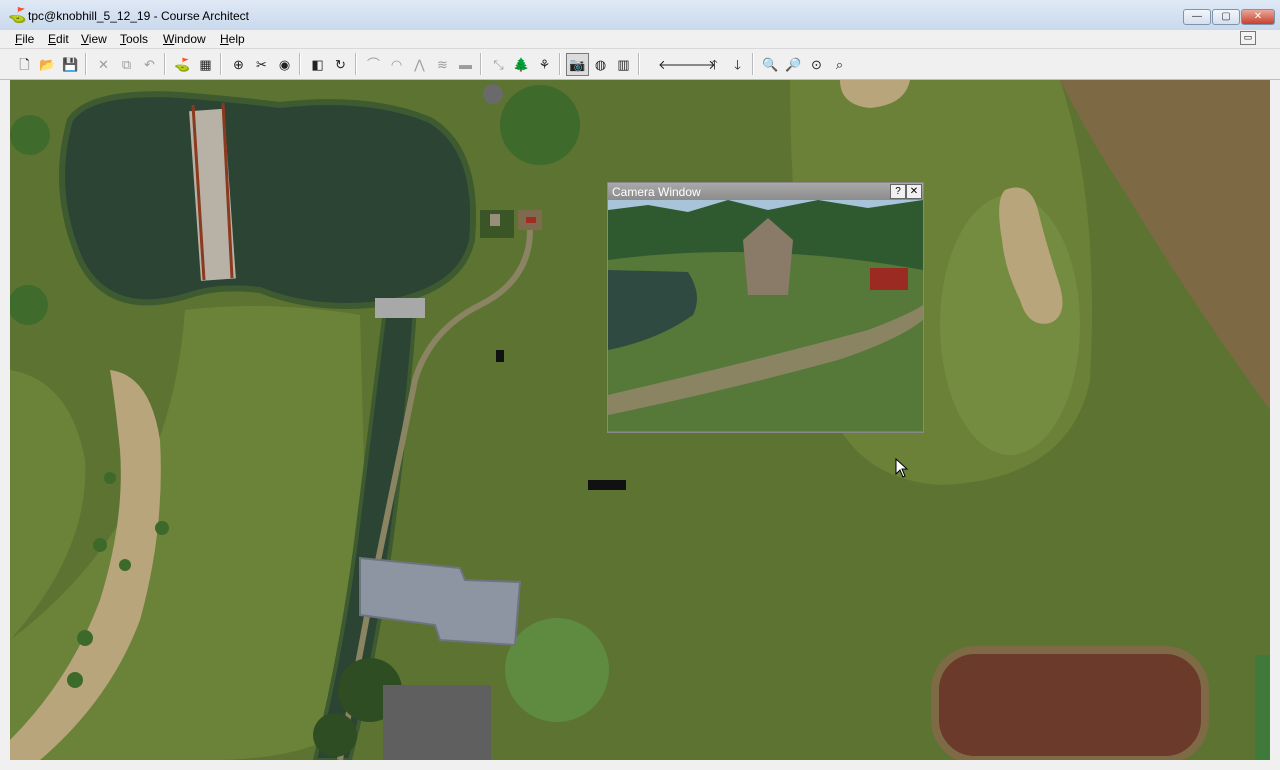  What do you see at coordinates (400, 308) in the screenshot?
I see `stone-bridge` at bounding box center [400, 308].